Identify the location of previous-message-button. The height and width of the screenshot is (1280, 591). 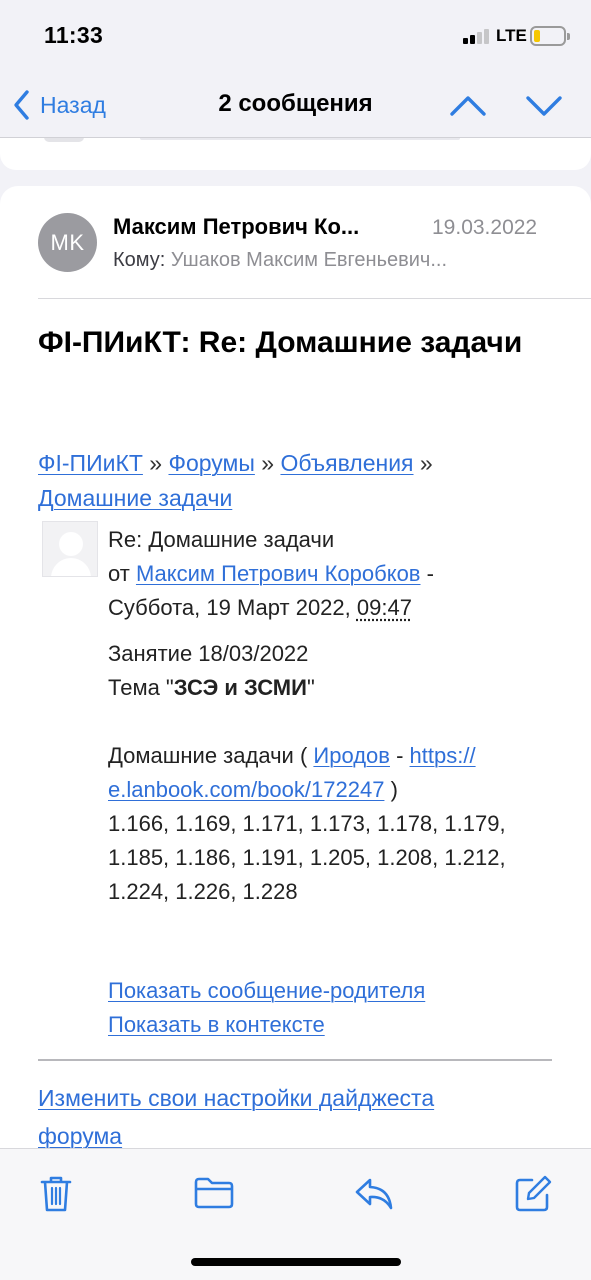
(468, 107).